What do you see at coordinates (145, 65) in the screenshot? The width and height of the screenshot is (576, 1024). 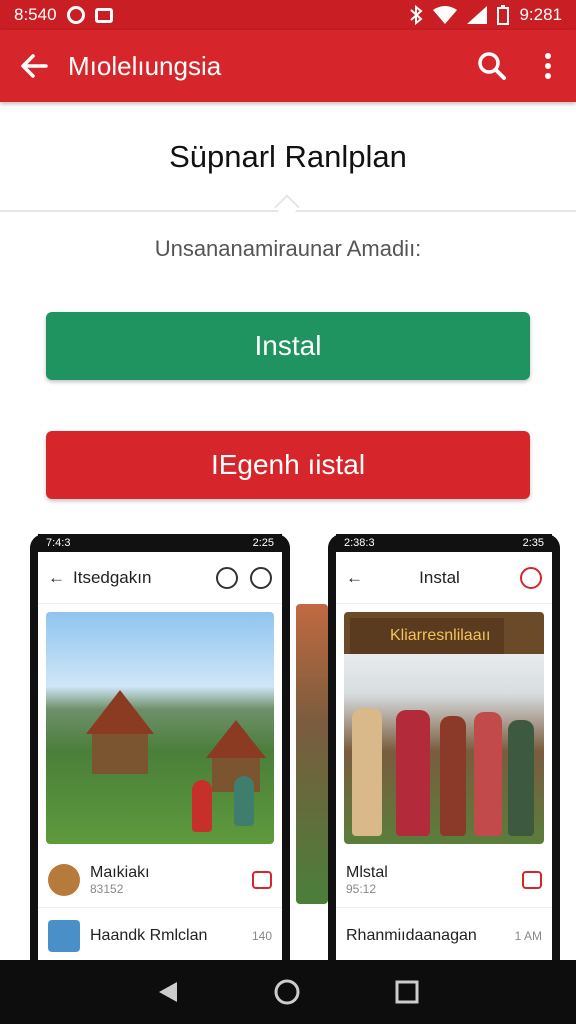 I see `app-title: Mıolelıungsia` at bounding box center [145, 65].